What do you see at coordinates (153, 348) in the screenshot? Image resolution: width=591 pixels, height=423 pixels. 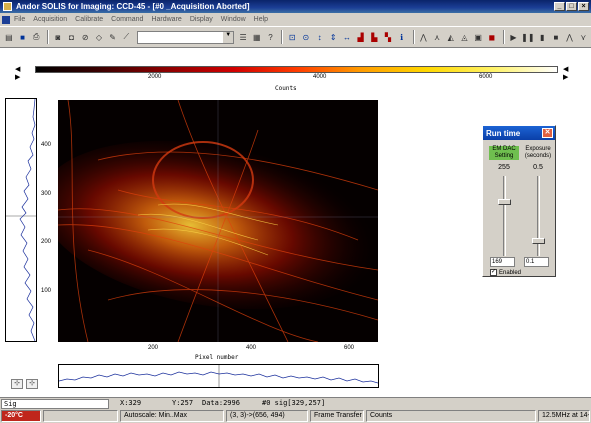 I see `x-tick: 200` at bounding box center [153, 348].